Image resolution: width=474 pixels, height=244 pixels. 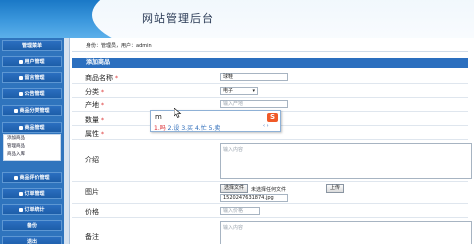 I want to click on form-row-image: 图片 选择文件 未选择任何文件 上传 1520247631874.jpg, so click(x=270, y=193).